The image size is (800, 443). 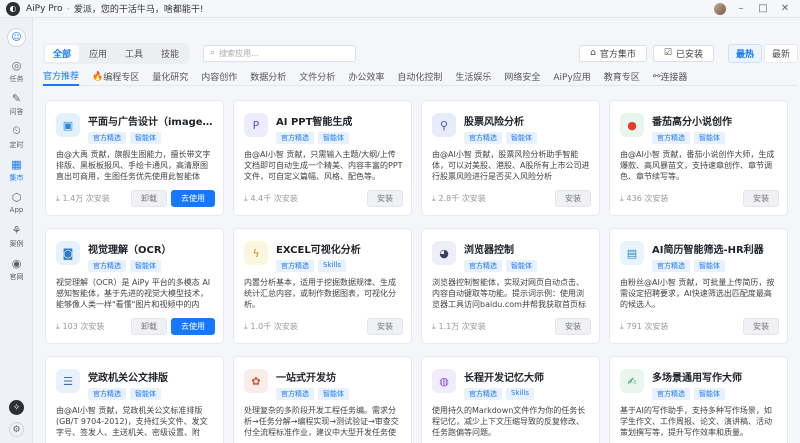 I want to click on tab-education: 教育专区, so click(x=622, y=77).